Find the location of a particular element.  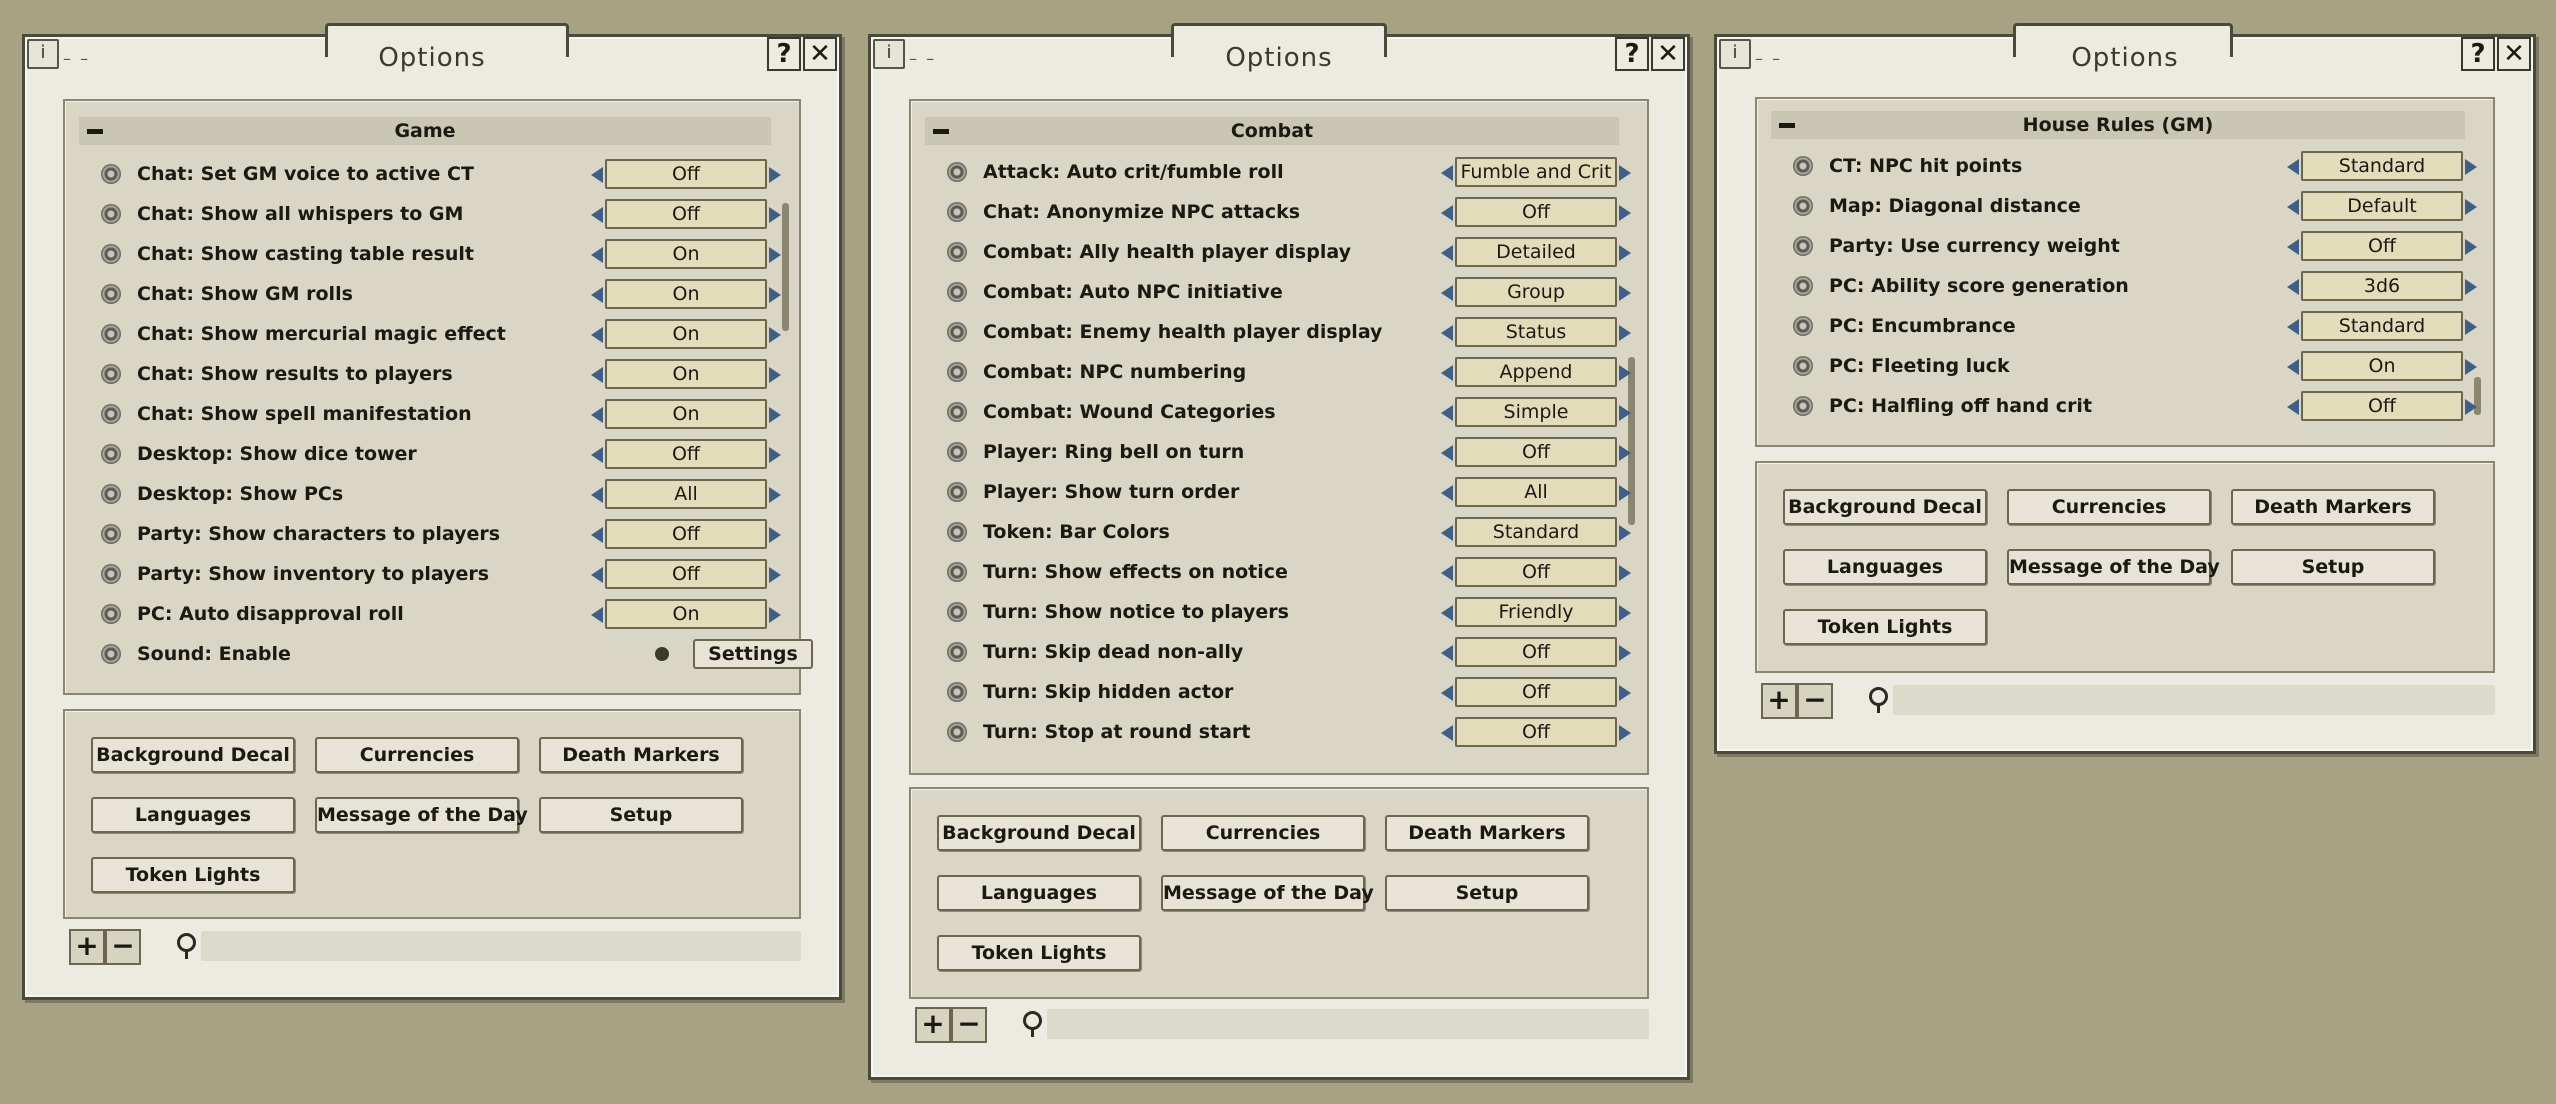

option-value: Detailed is located at coordinates (1536, 252).